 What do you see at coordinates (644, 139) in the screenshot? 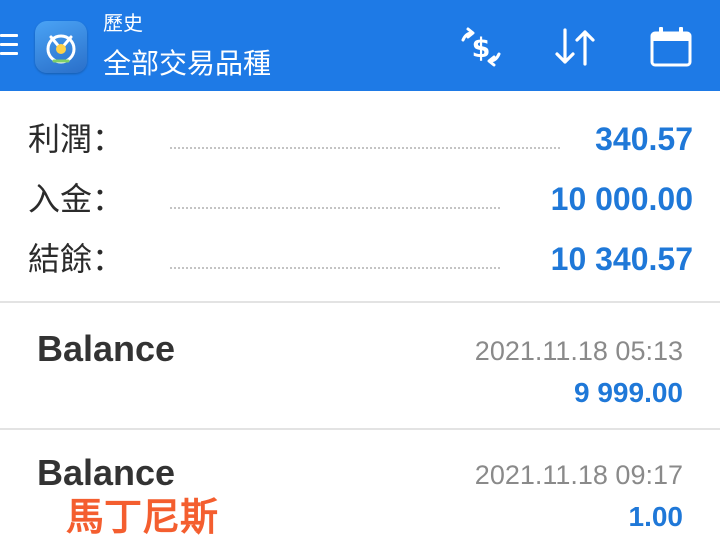
I see `profit-value: 340.57` at bounding box center [644, 139].